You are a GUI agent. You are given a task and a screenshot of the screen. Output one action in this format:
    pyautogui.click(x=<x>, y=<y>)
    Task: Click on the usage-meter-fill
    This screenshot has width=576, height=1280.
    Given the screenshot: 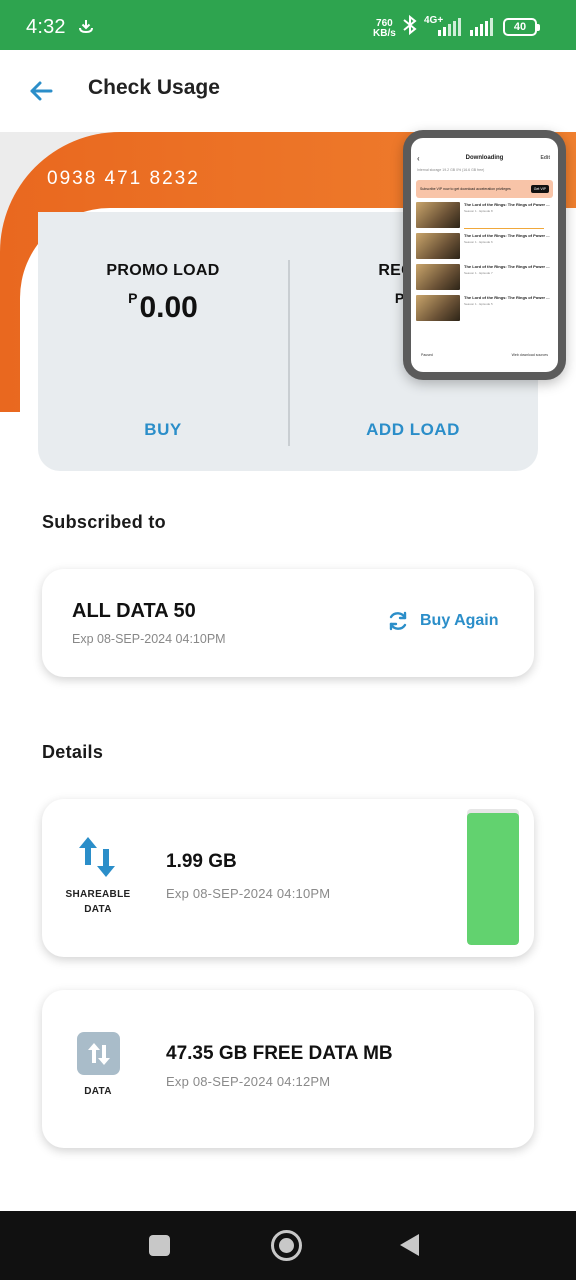 What is the action you would take?
    pyautogui.click(x=493, y=879)
    